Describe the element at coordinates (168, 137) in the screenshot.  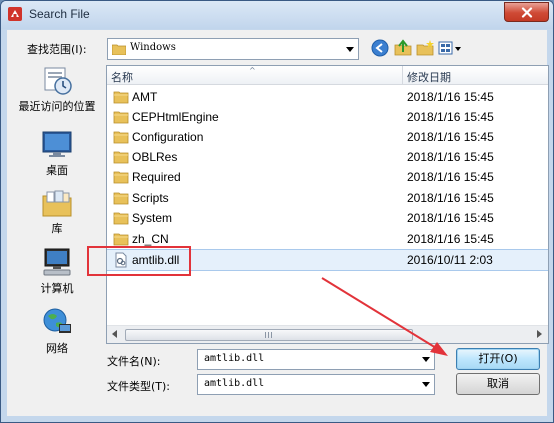
I see `file-name: Configuration` at that location.